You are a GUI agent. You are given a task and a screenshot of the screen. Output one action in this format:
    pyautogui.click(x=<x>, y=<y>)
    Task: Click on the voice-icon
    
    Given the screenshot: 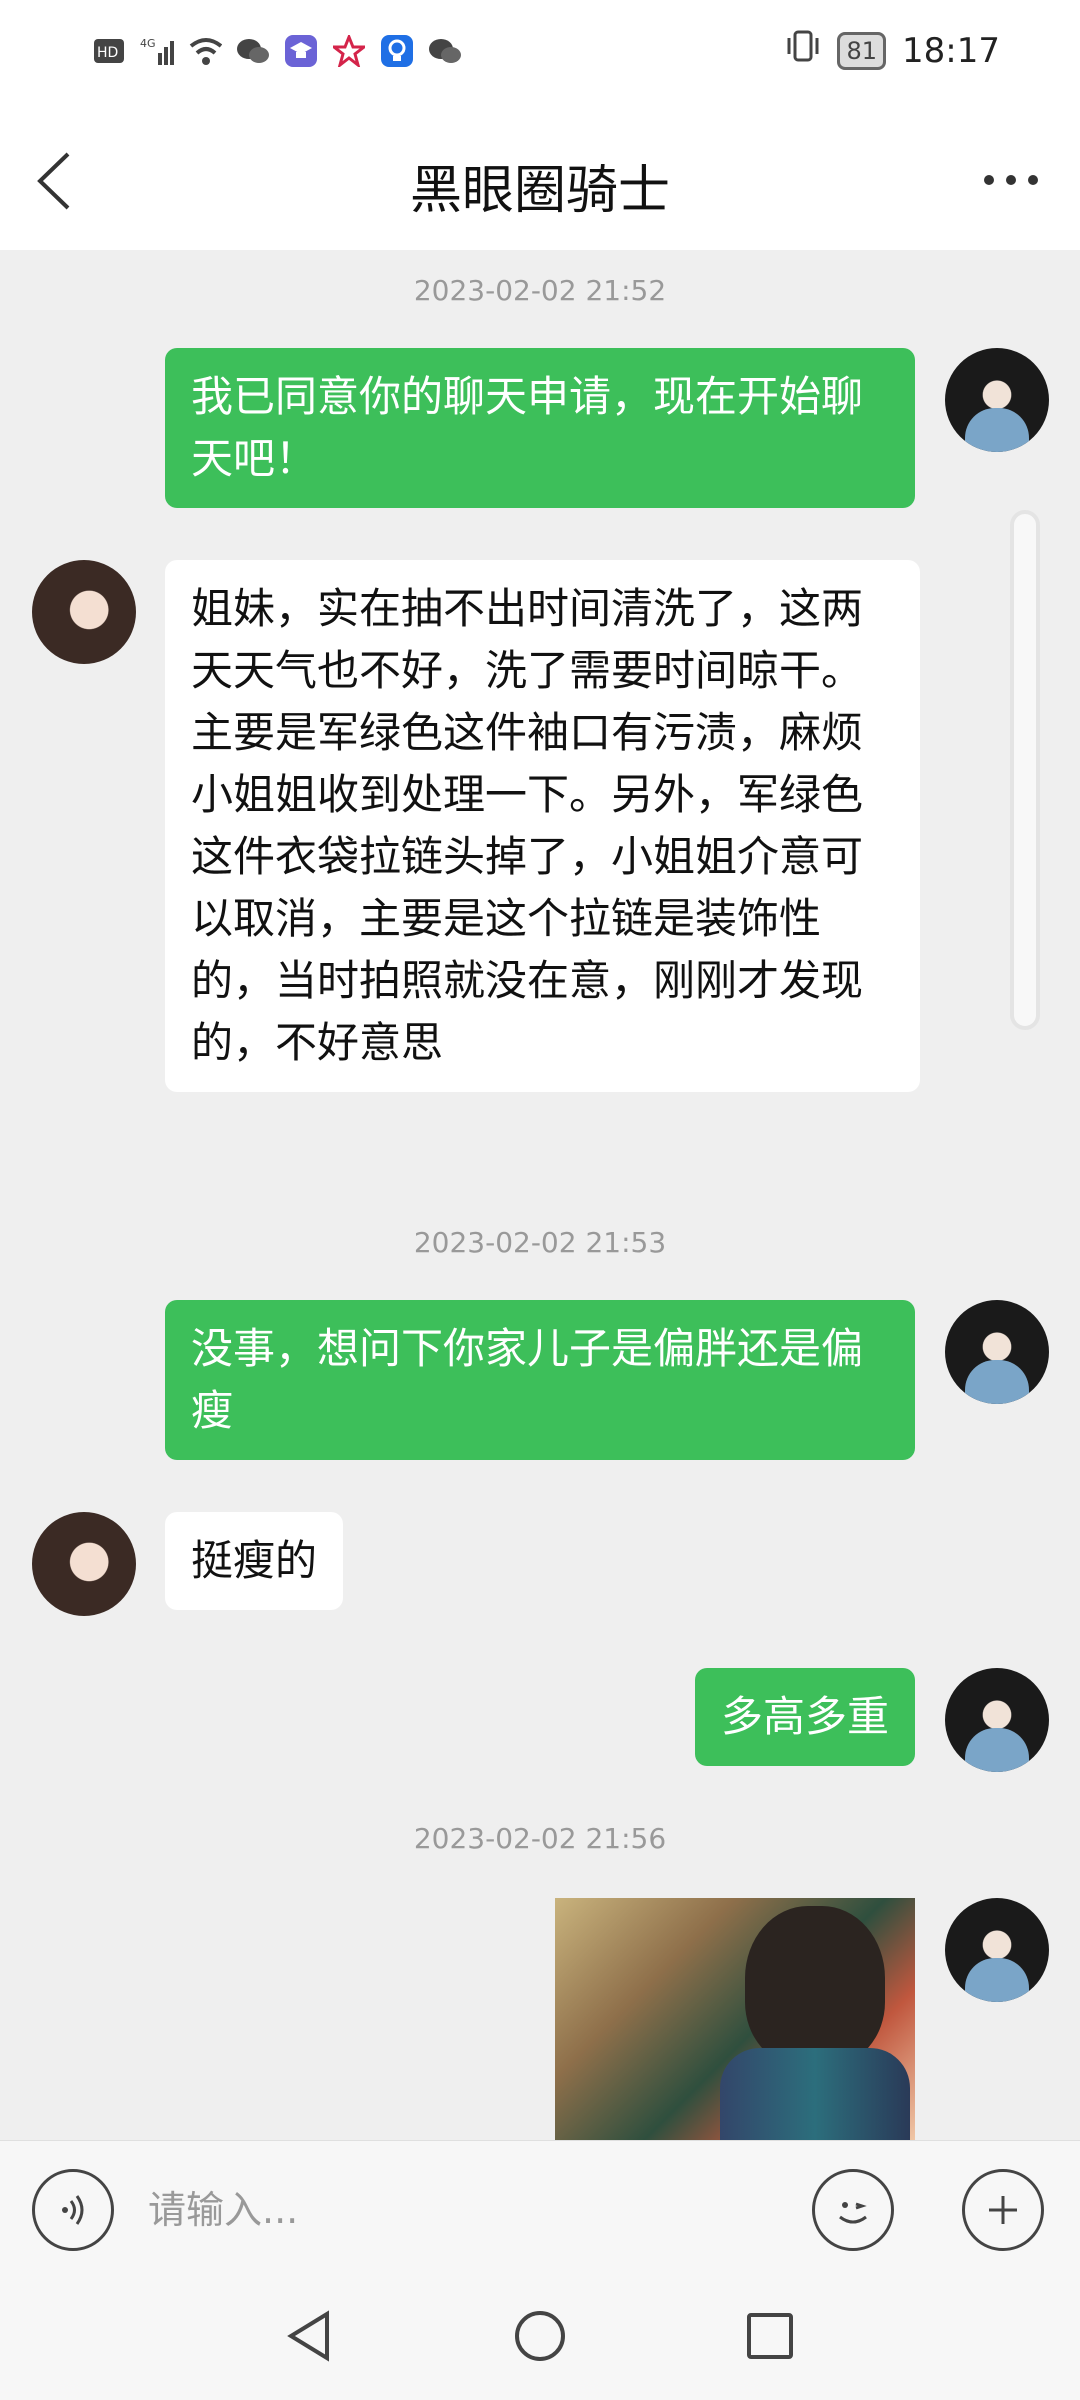 What is the action you would take?
    pyautogui.click(x=73, y=2210)
    